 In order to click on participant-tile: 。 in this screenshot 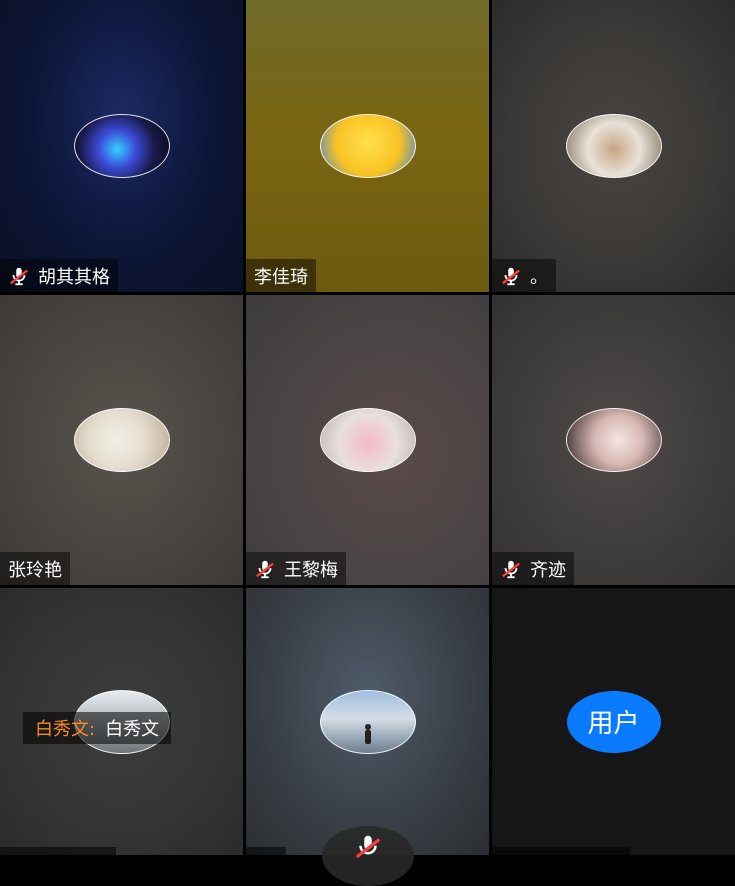, I will do `click(613, 146)`.